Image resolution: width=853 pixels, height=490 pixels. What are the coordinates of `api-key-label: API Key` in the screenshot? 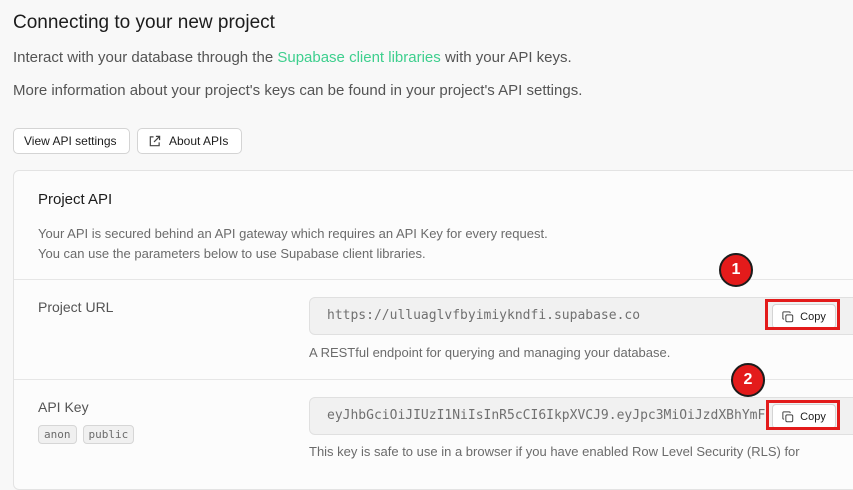 It's located at (63, 407).